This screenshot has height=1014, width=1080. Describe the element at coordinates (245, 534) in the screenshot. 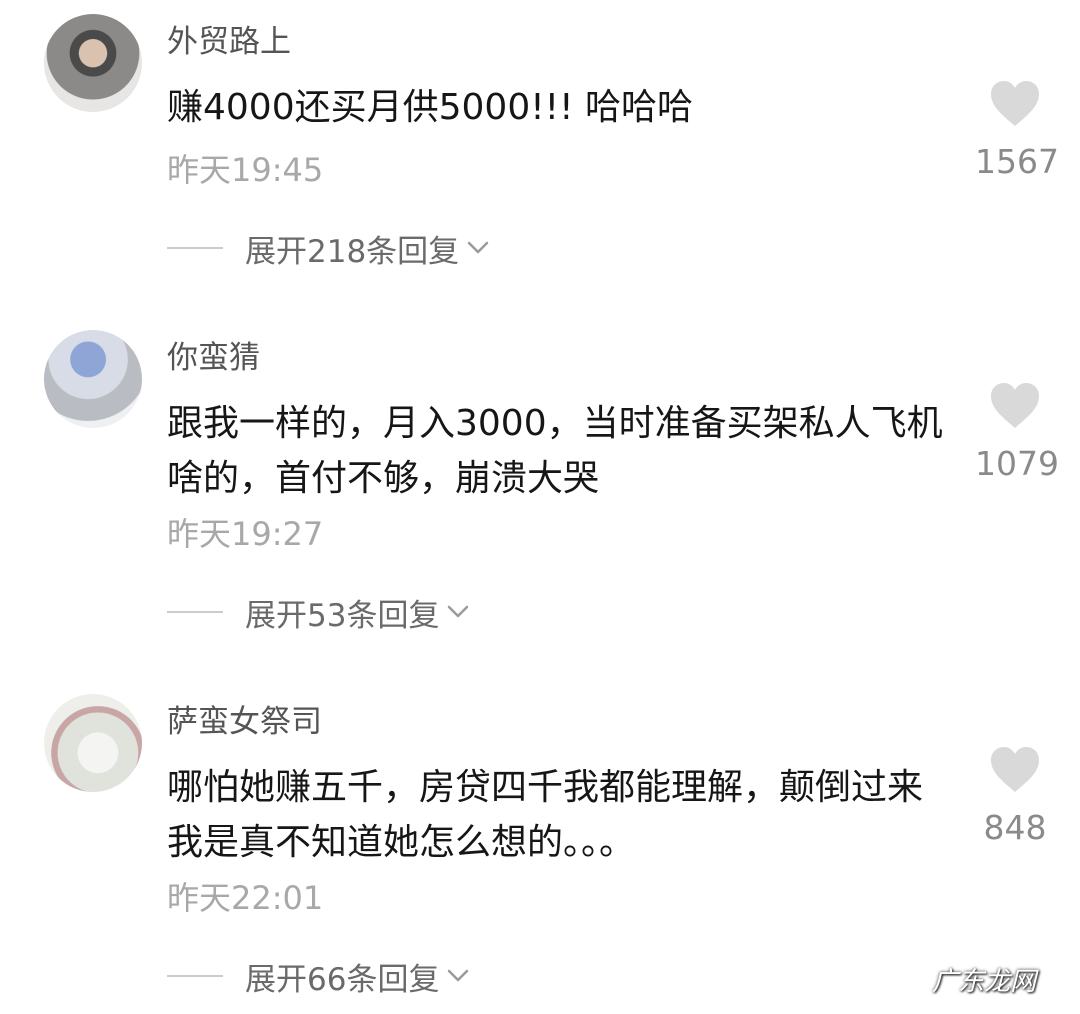

I see `comment-time: 昨天19:27` at that location.